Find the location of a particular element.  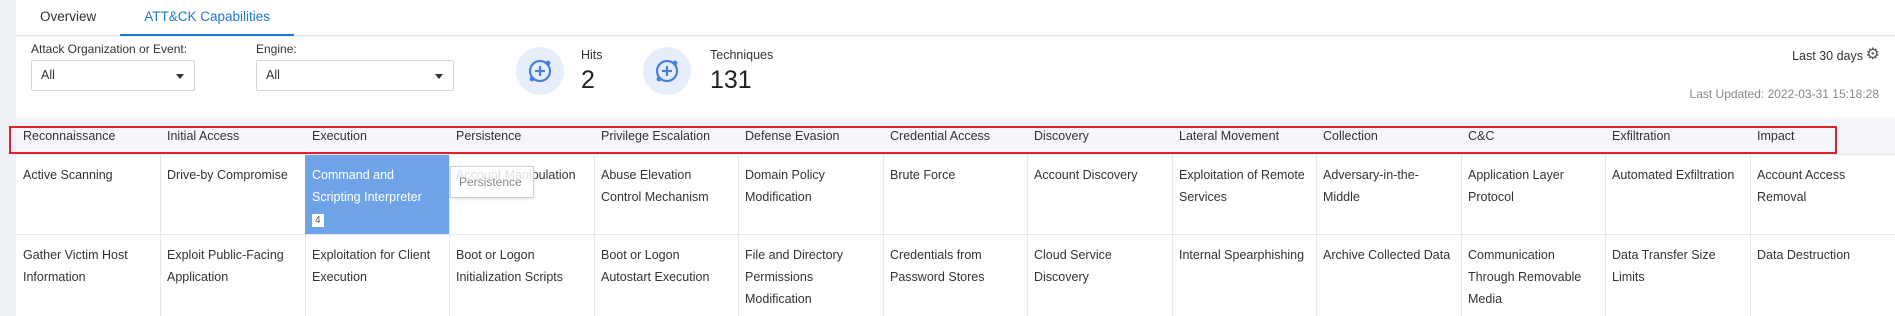

techniques-value: 131 is located at coordinates (731, 80).